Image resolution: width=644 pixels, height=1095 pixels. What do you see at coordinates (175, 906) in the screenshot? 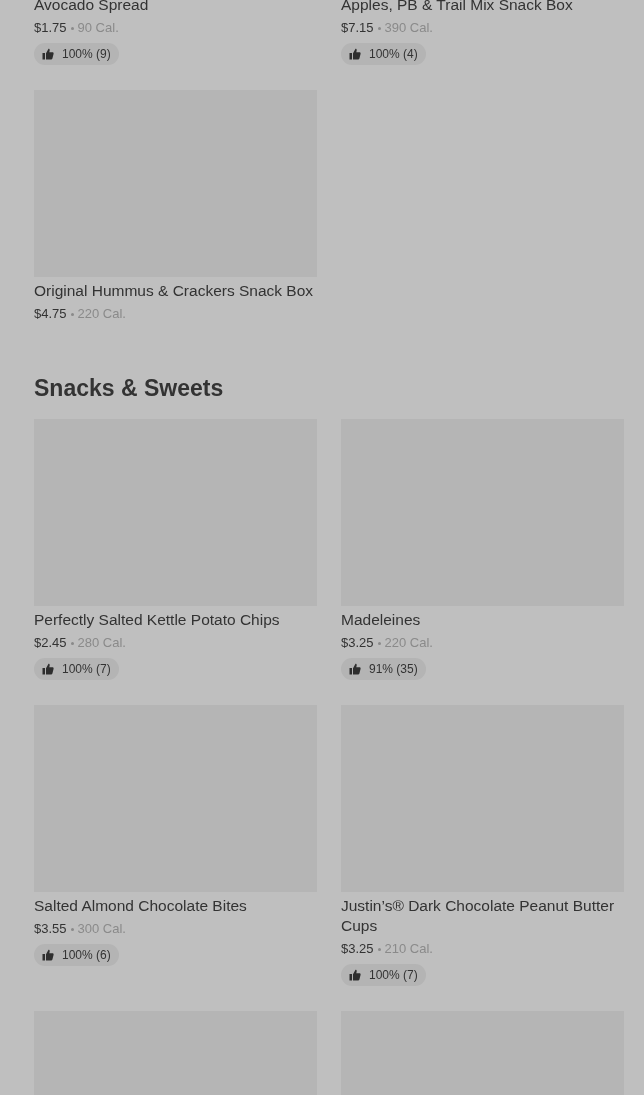
I see `item-name: Salted Almond Chocolate Bites` at bounding box center [175, 906].